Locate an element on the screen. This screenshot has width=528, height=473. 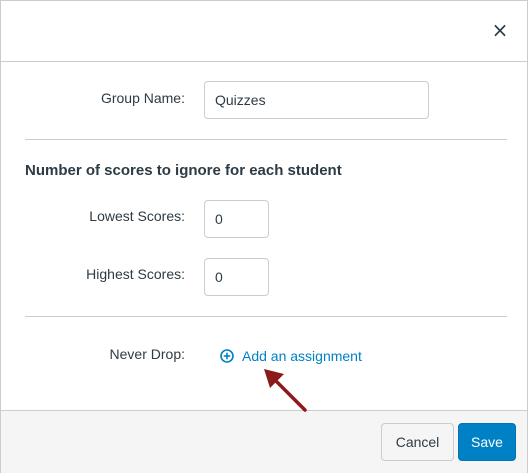
group-name-label: Group Name: is located at coordinates (142, 98).